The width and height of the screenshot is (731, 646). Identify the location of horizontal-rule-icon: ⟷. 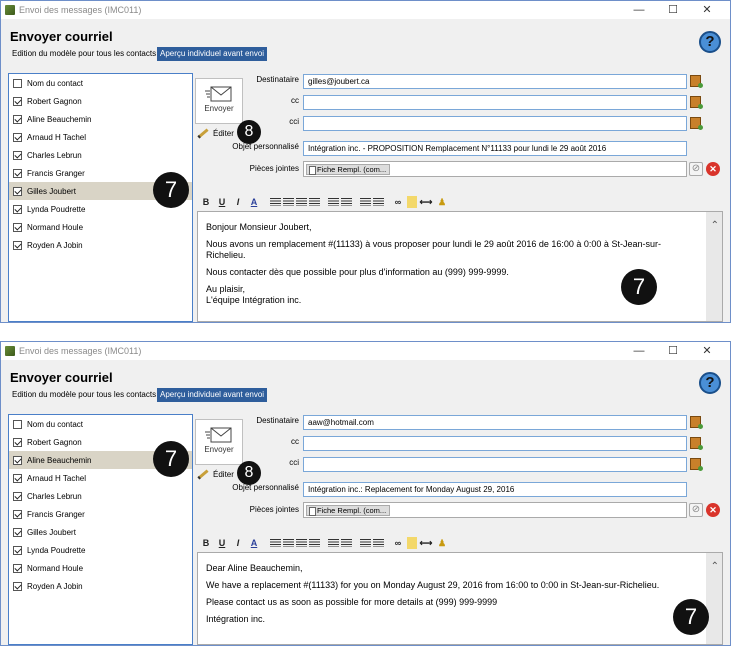
(426, 543).